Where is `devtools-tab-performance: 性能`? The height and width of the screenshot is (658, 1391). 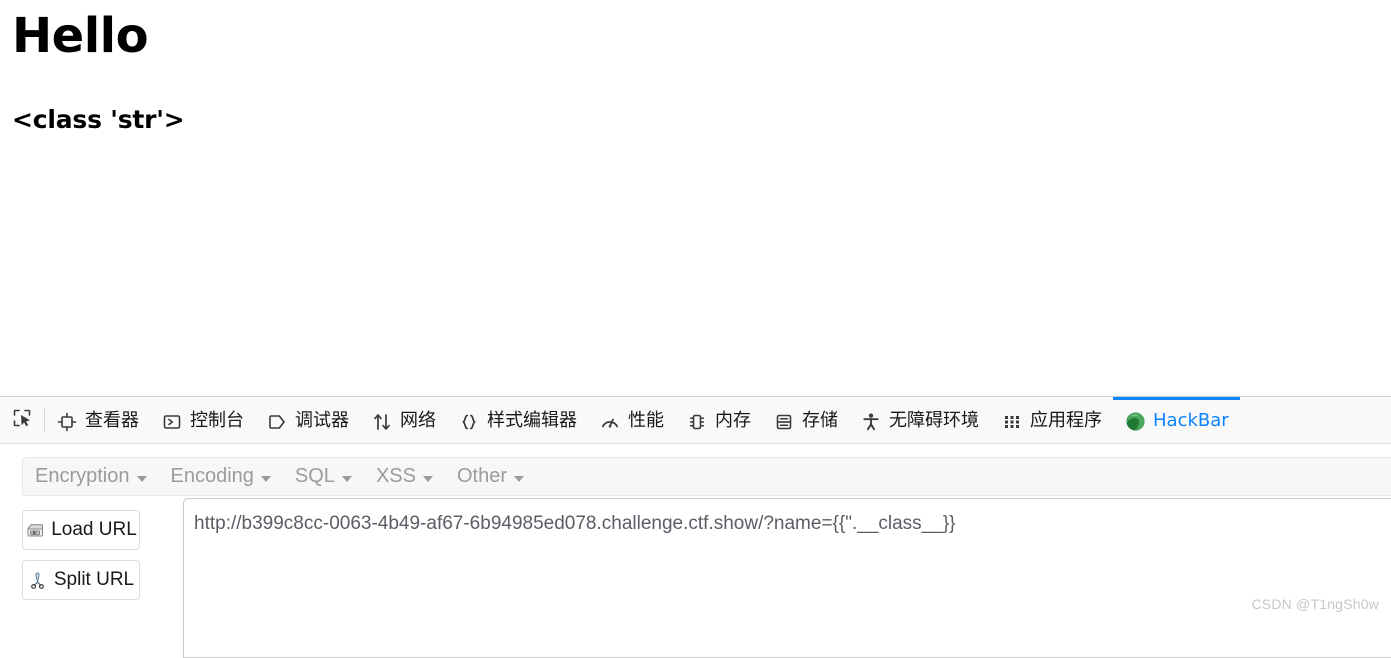 devtools-tab-performance: 性能 is located at coordinates (631, 420).